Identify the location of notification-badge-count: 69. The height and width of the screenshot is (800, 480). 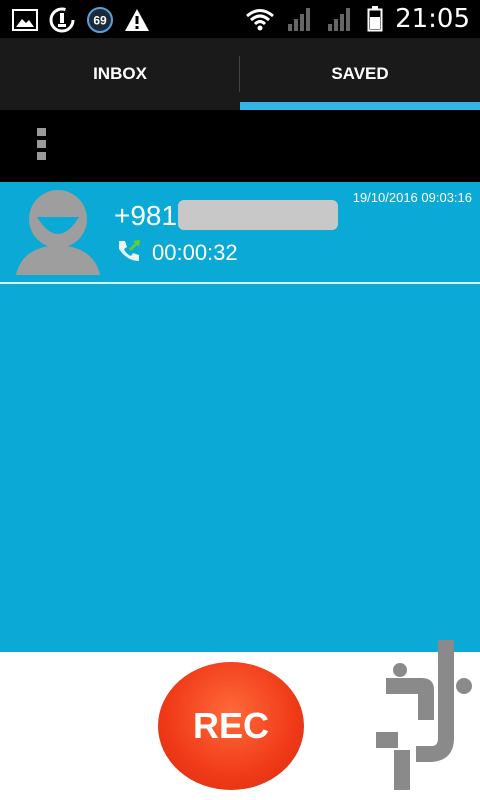
(100, 21).